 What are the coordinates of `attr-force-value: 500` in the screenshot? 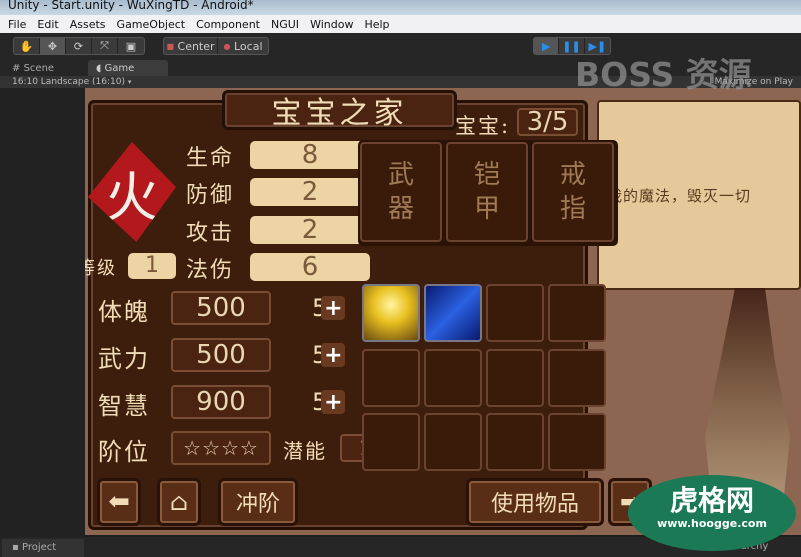 It's located at (221, 355).